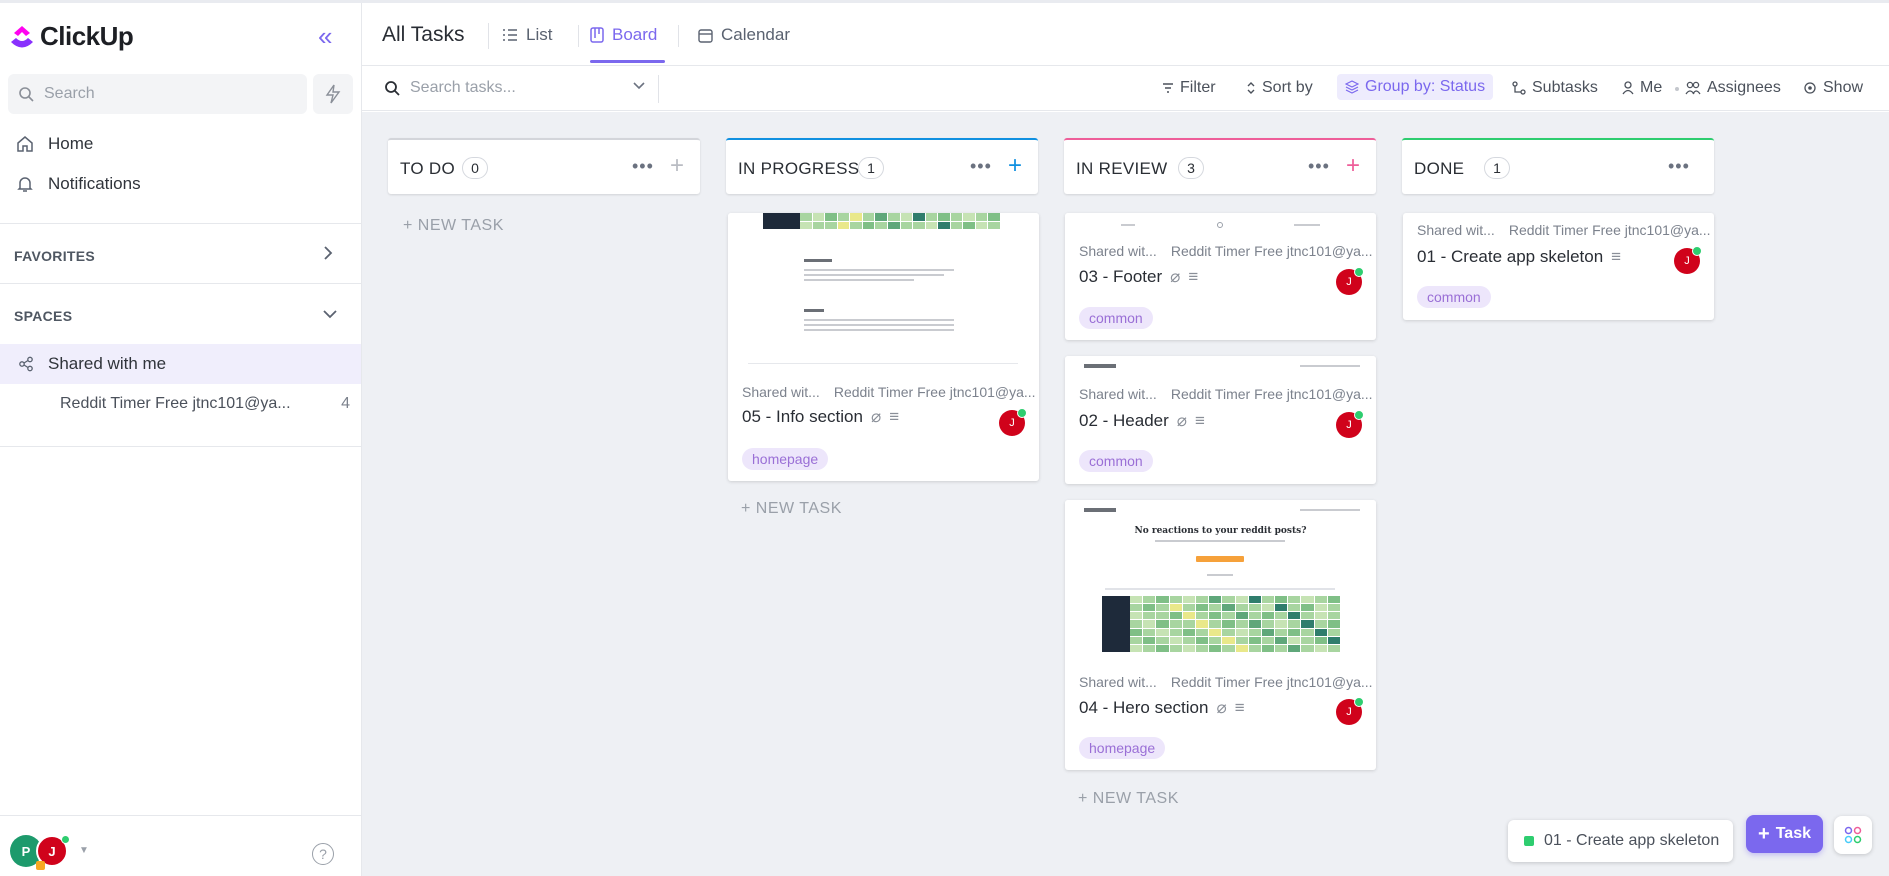  What do you see at coordinates (1642, 88) in the screenshot?
I see `me-filter-button: Me` at bounding box center [1642, 88].